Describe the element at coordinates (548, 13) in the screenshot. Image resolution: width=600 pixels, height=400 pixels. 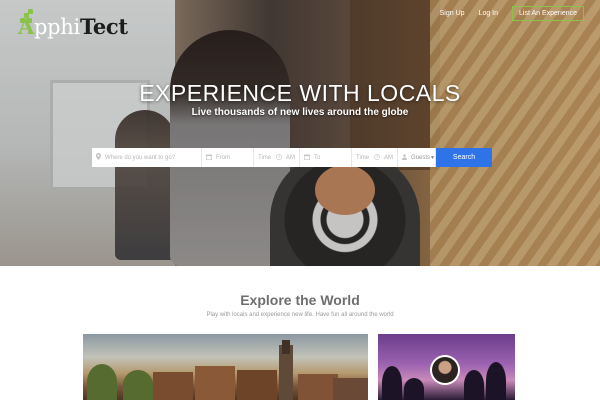
I see `list-experience-button: List An Experience` at that location.